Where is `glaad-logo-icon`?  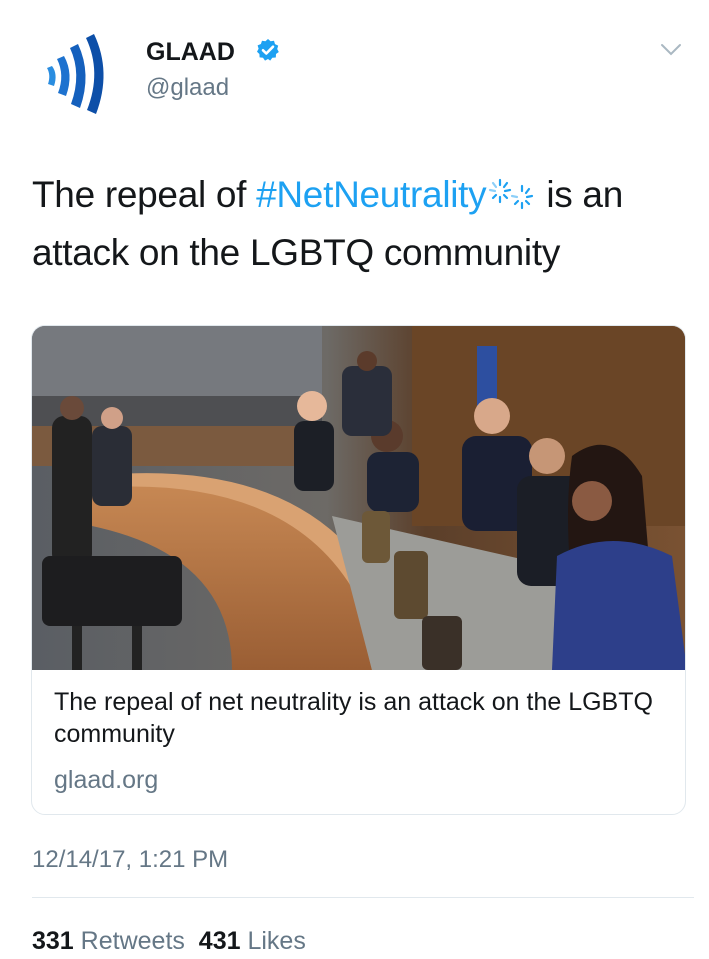
glaad-logo-icon is located at coordinates (75, 74).